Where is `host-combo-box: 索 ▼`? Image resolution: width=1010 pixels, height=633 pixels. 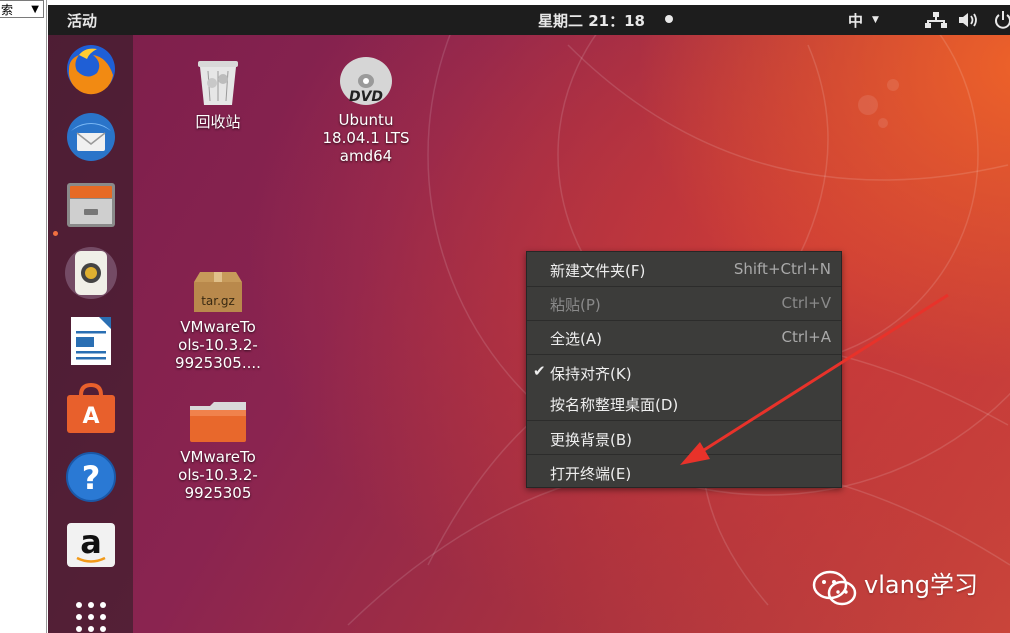
host-combo-box: 索 ▼ is located at coordinates (22, 9).